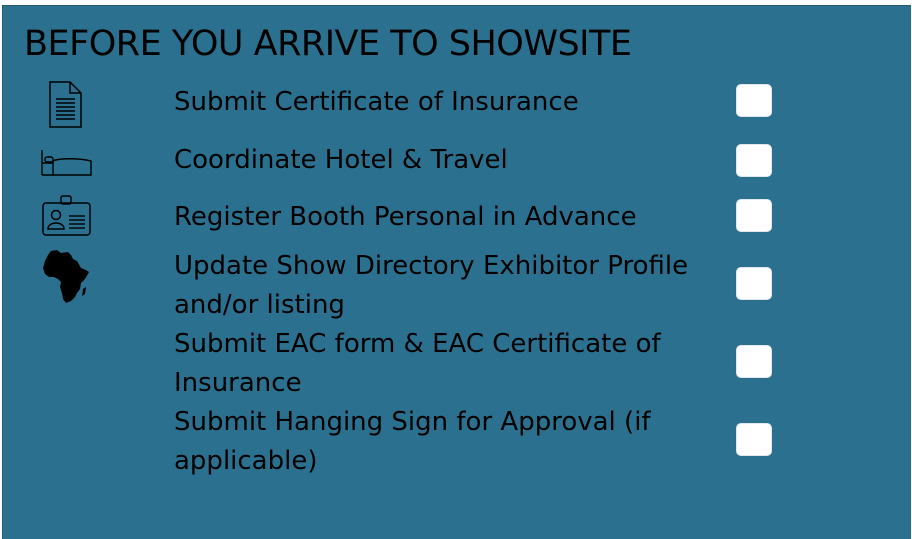  Describe the element at coordinates (754, 160) in the screenshot. I see `checkbox-hotel-travel` at that location.